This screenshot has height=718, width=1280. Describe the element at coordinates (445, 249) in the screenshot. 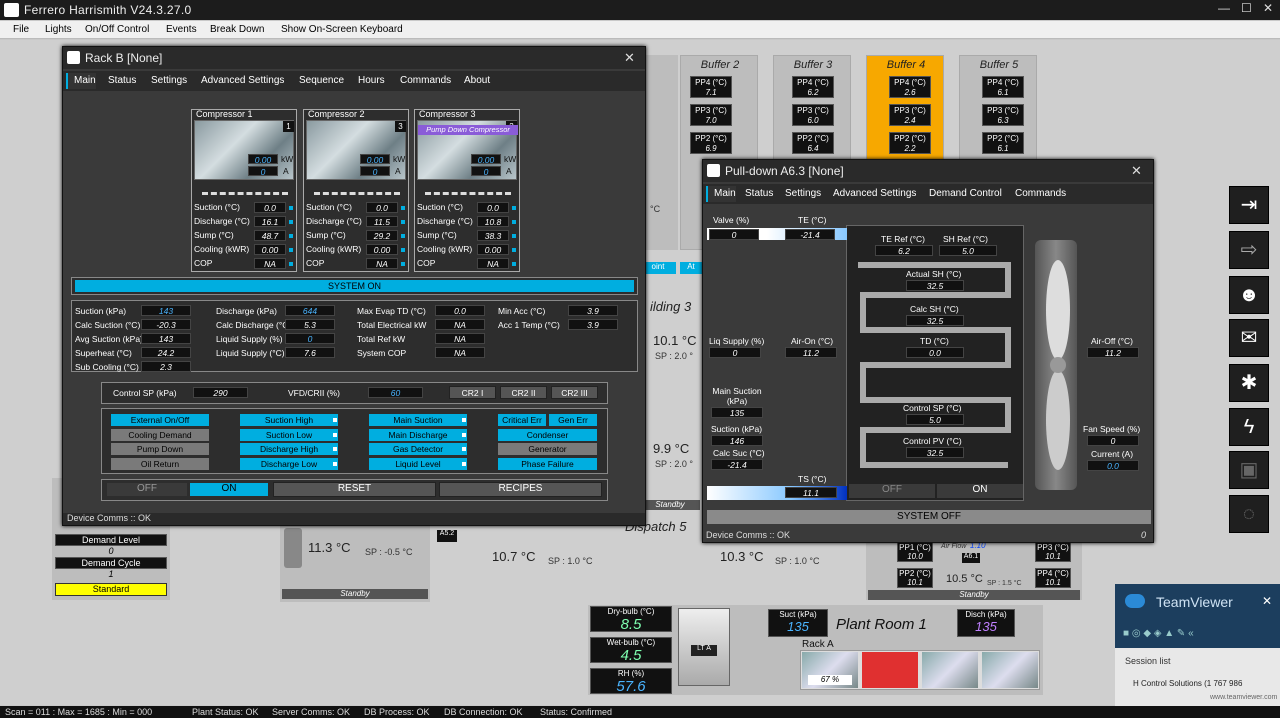

I see `row-label: Cooling (kWR)` at that location.